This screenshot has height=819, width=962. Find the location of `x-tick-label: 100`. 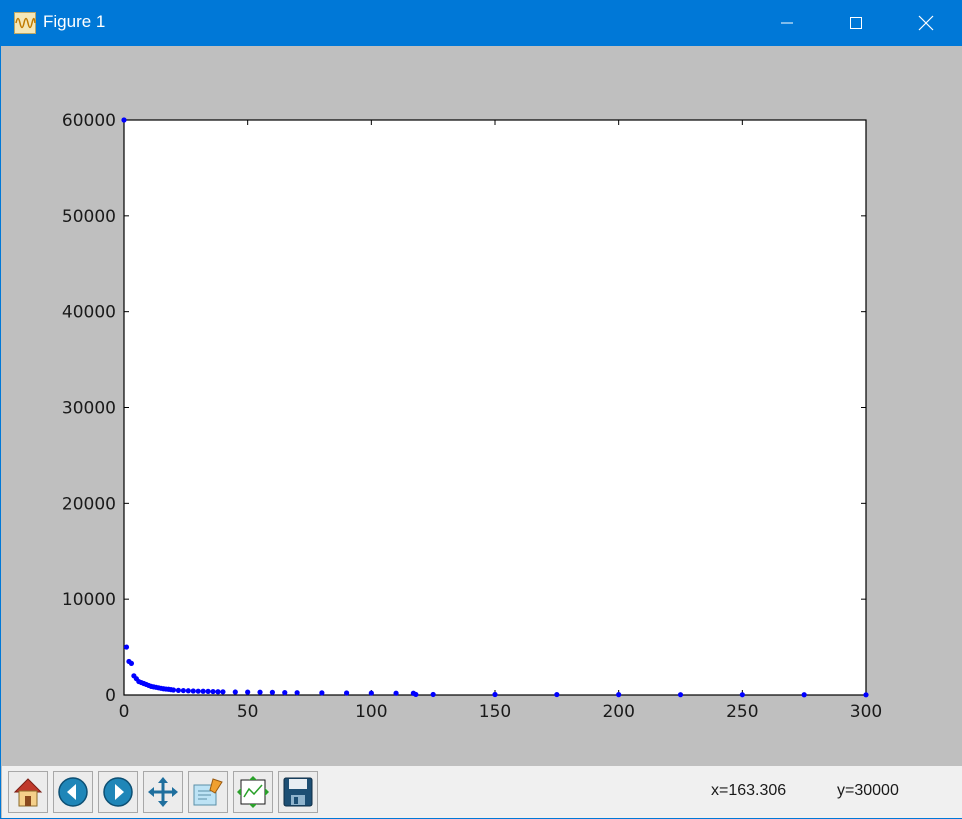

x-tick-label: 100 is located at coordinates (371, 712).